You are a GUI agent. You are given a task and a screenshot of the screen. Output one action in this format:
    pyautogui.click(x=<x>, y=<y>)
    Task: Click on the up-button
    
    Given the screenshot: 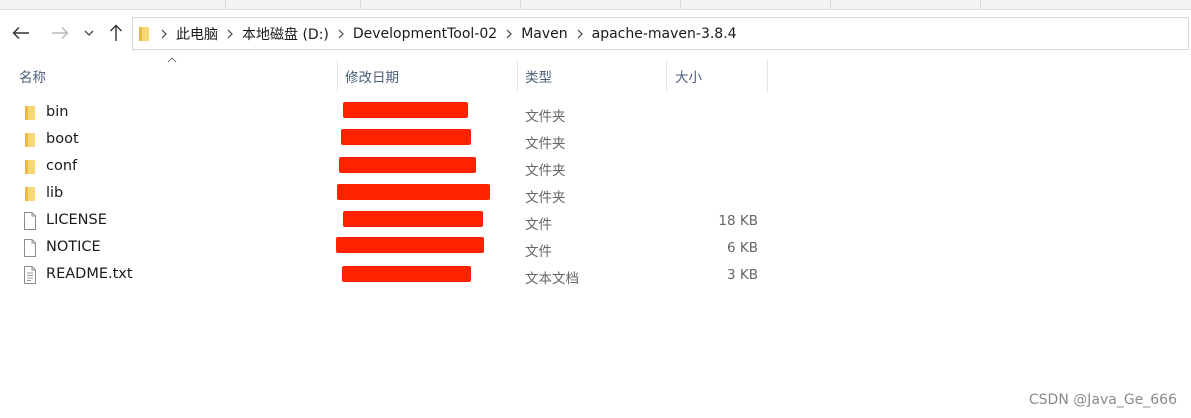 What is the action you would take?
    pyautogui.click(x=116, y=33)
    